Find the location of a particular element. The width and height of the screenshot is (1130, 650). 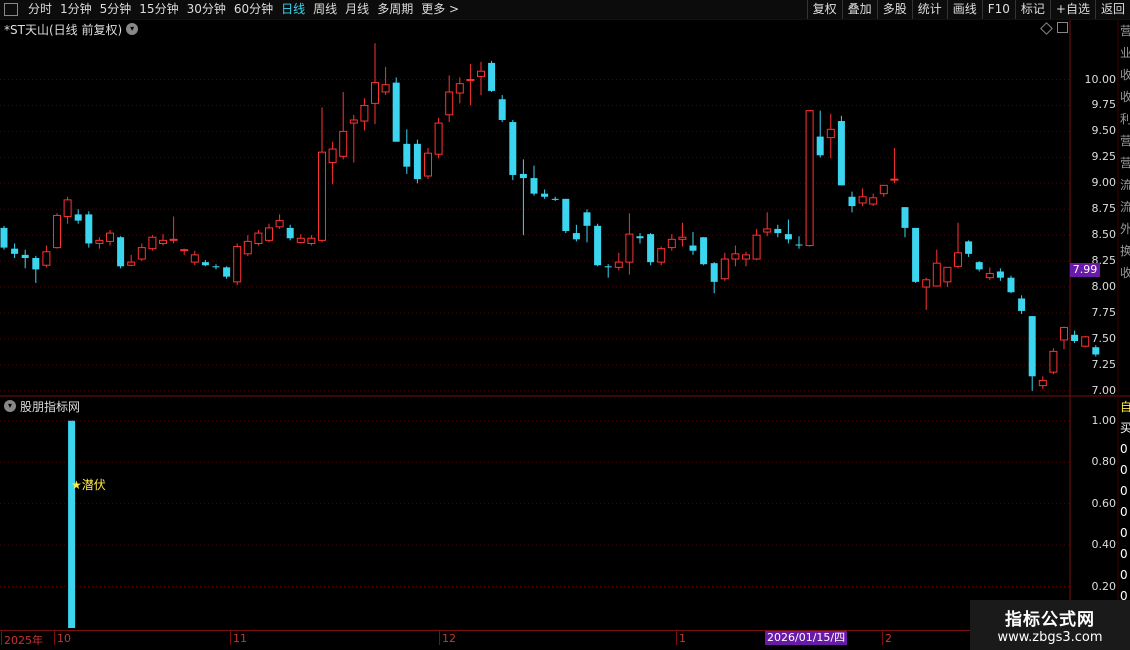

period-tab: 15分钟 is located at coordinates (158, 9).